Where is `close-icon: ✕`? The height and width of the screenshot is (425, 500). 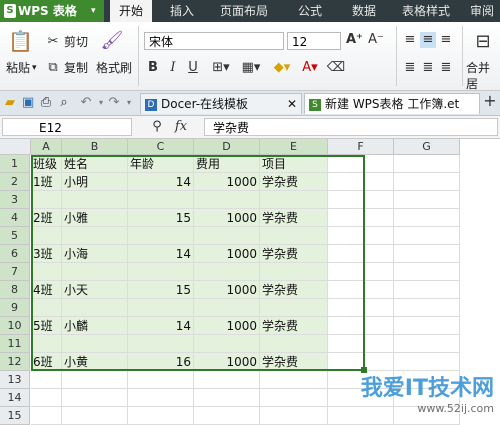
close-icon: ✕ is located at coordinates (292, 104).